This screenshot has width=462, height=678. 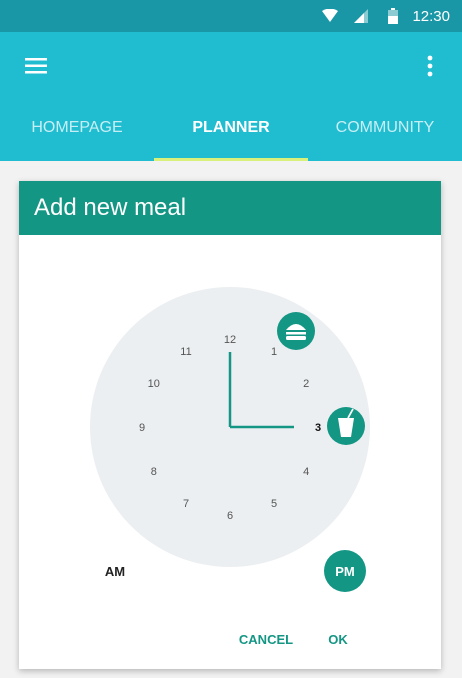 I want to click on signal-icon, so click(x=361, y=16).